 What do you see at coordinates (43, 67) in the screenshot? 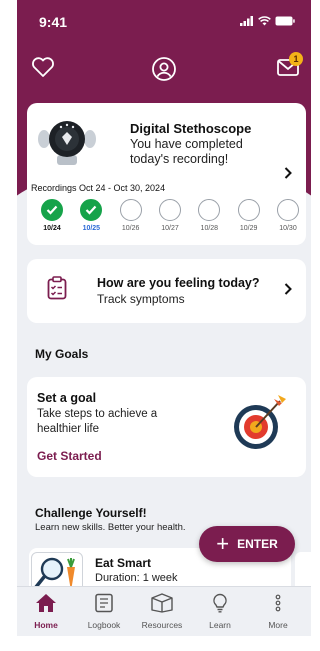
I see `heart-icon` at bounding box center [43, 67].